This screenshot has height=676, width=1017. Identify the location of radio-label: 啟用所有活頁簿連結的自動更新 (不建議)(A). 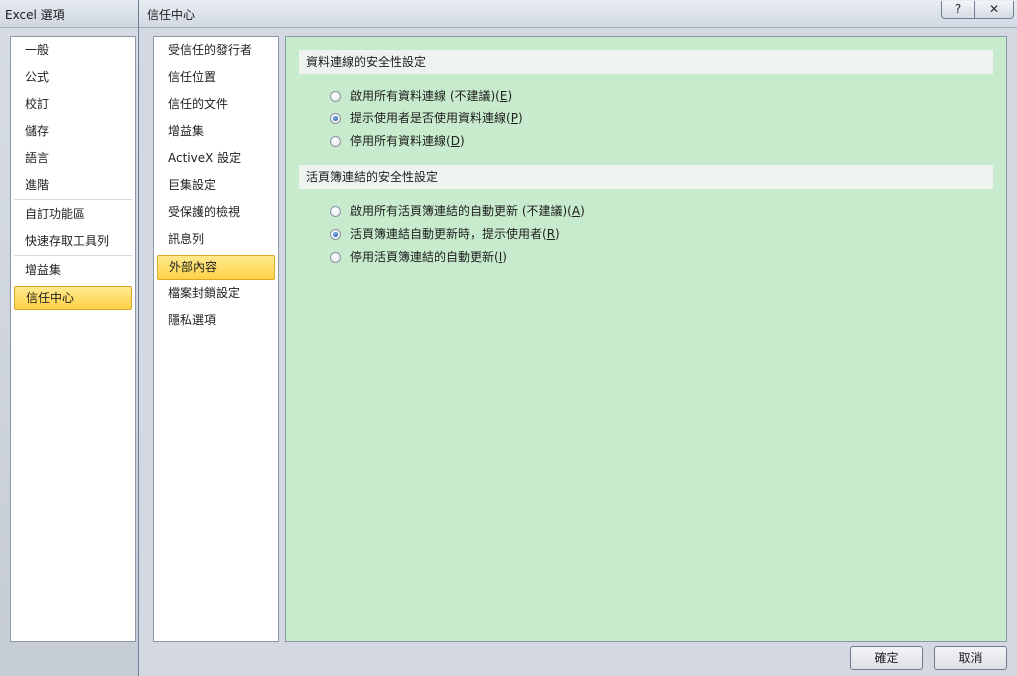
(467, 211).